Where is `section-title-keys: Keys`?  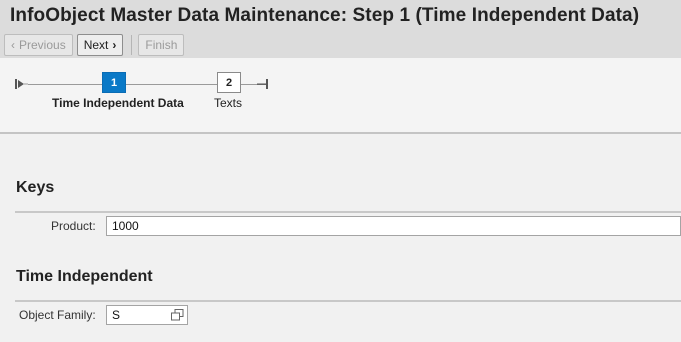
section-title-keys: Keys is located at coordinates (35, 187).